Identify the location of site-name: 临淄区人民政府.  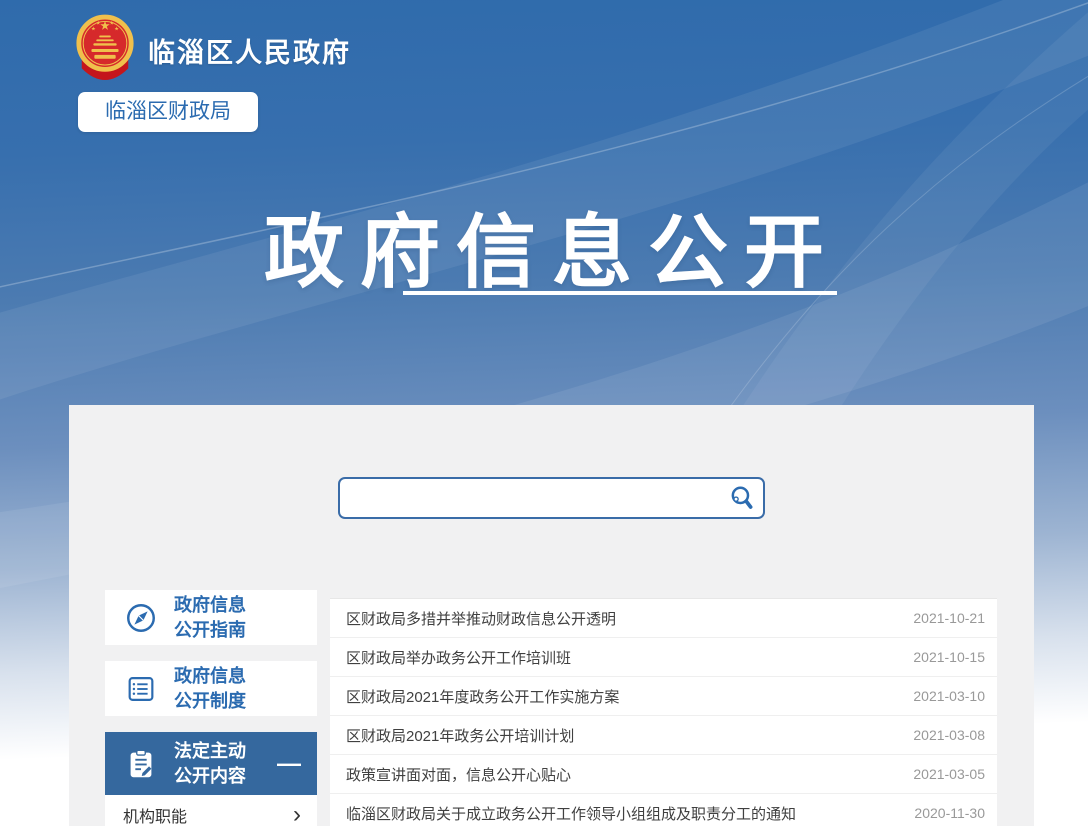
(249, 52).